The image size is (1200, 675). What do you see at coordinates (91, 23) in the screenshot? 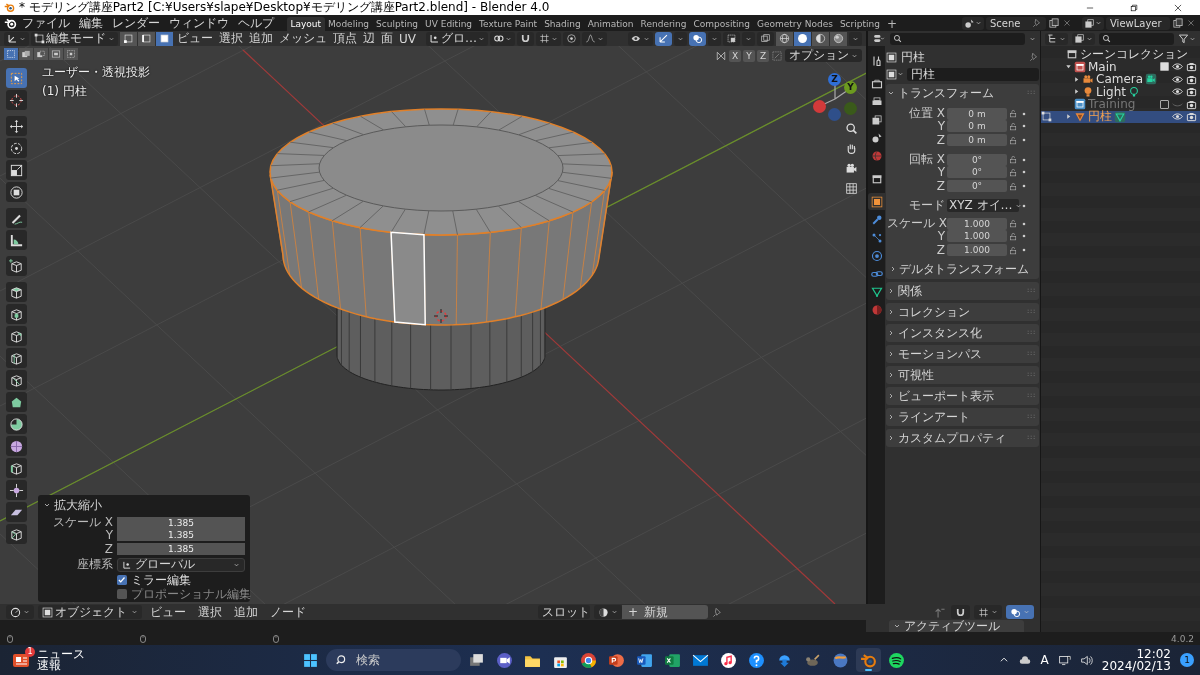
I see `menu-item: 編集` at bounding box center [91, 23].